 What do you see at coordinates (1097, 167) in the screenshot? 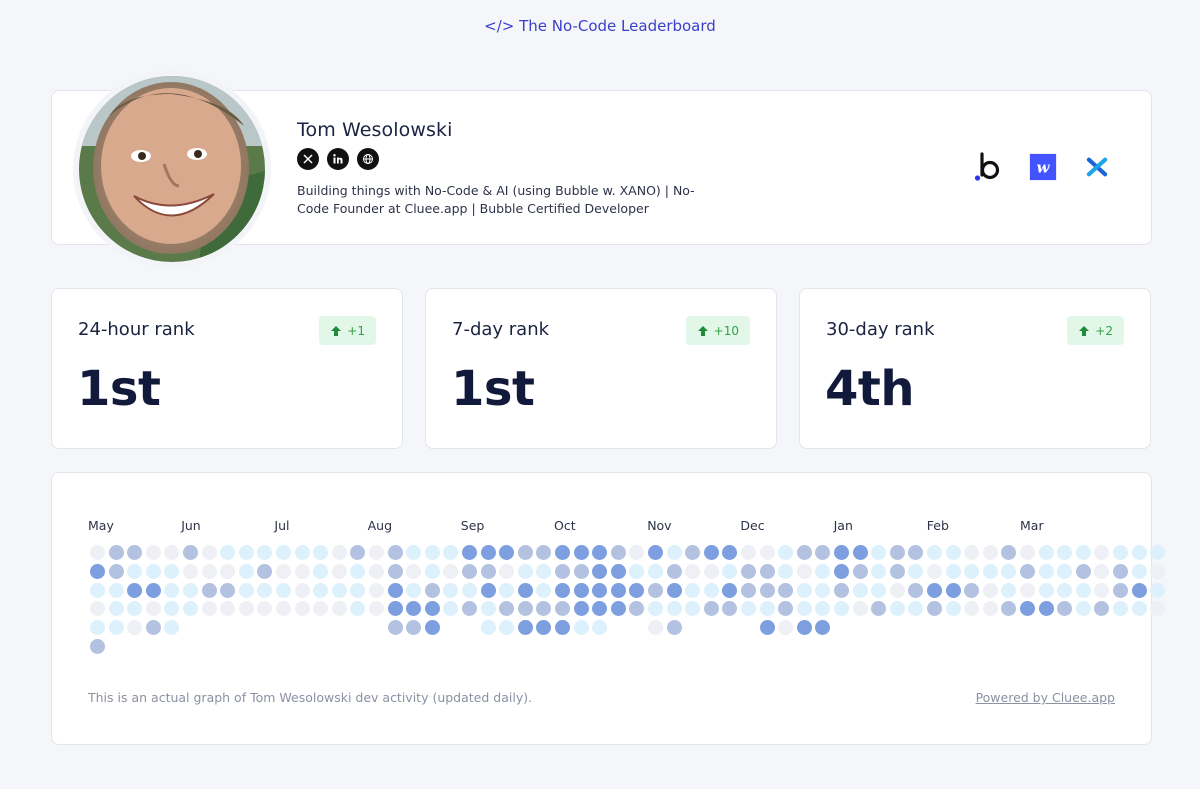
I see `xano-logo-icon` at bounding box center [1097, 167].